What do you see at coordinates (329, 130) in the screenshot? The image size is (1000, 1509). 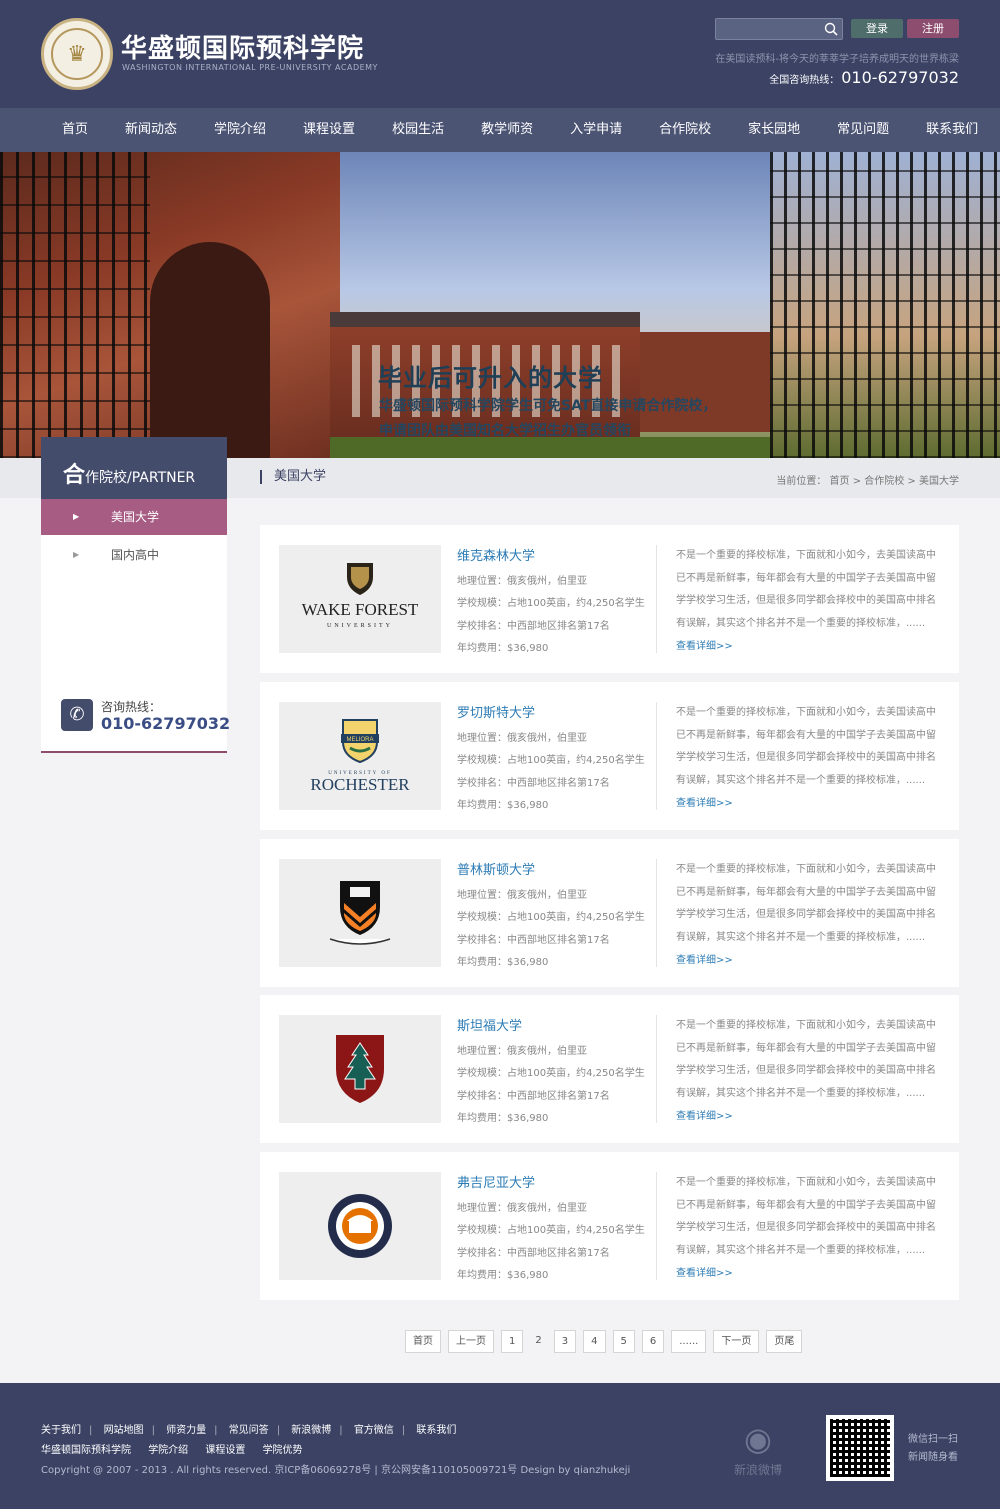 I see `nav-courses: 课程设置` at bounding box center [329, 130].